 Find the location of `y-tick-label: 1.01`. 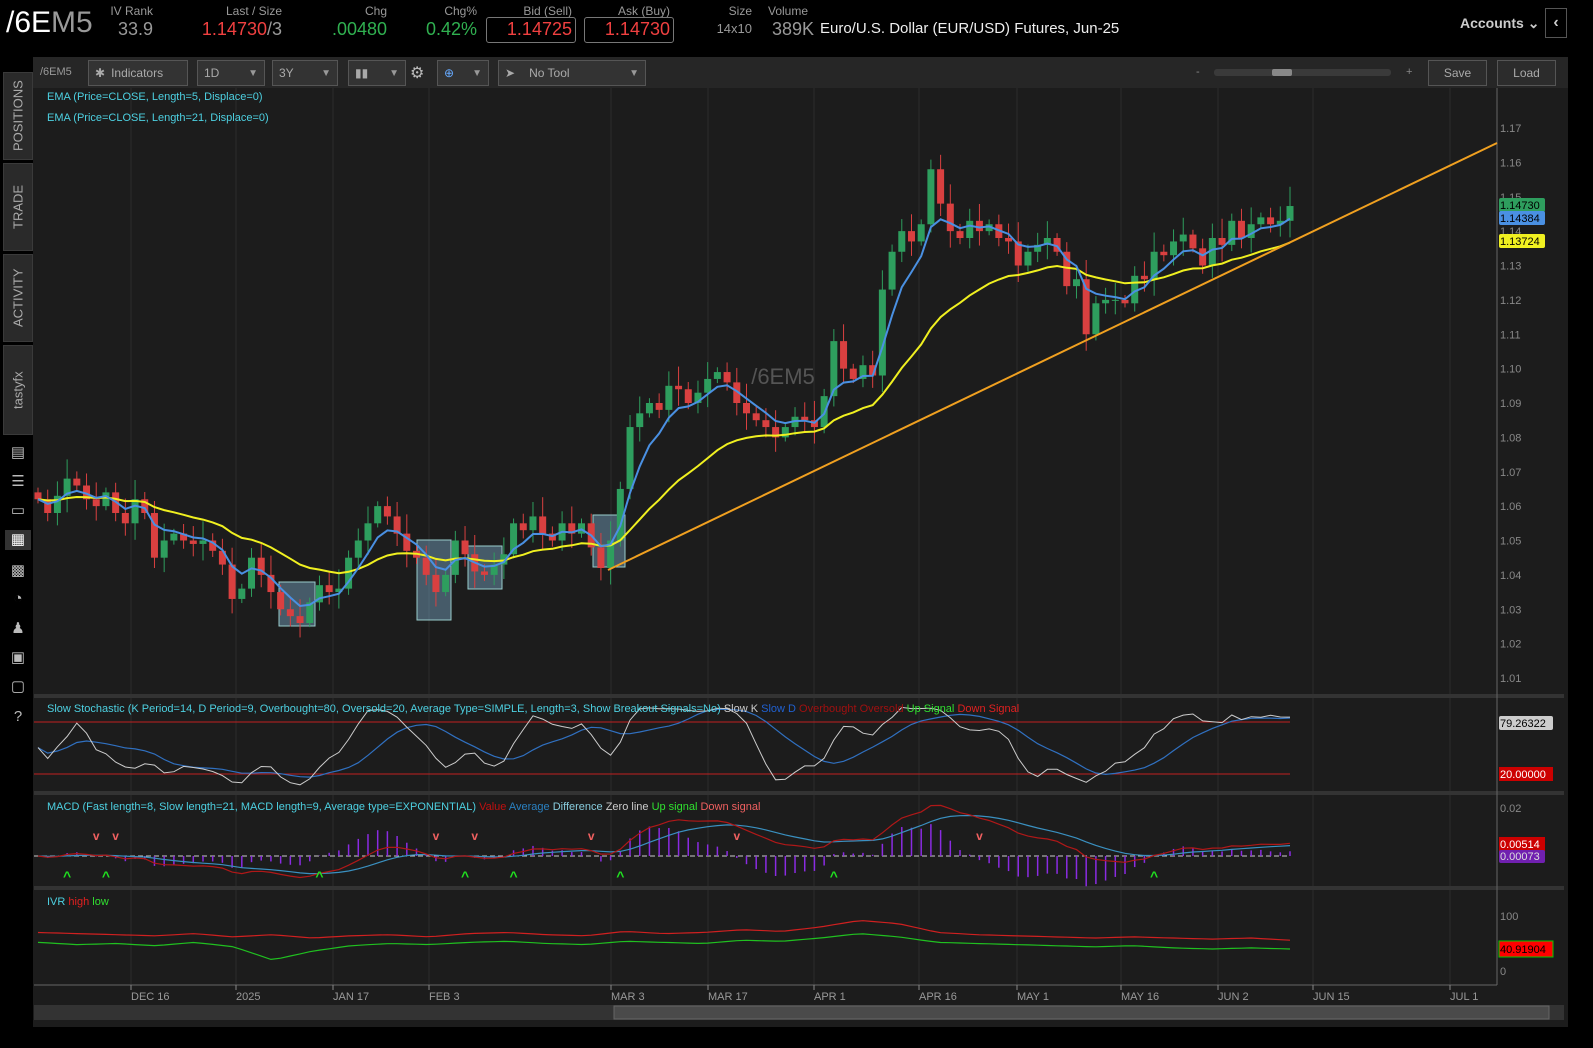

y-tick-label: 1.01 is located at coordinates (1510, 679).